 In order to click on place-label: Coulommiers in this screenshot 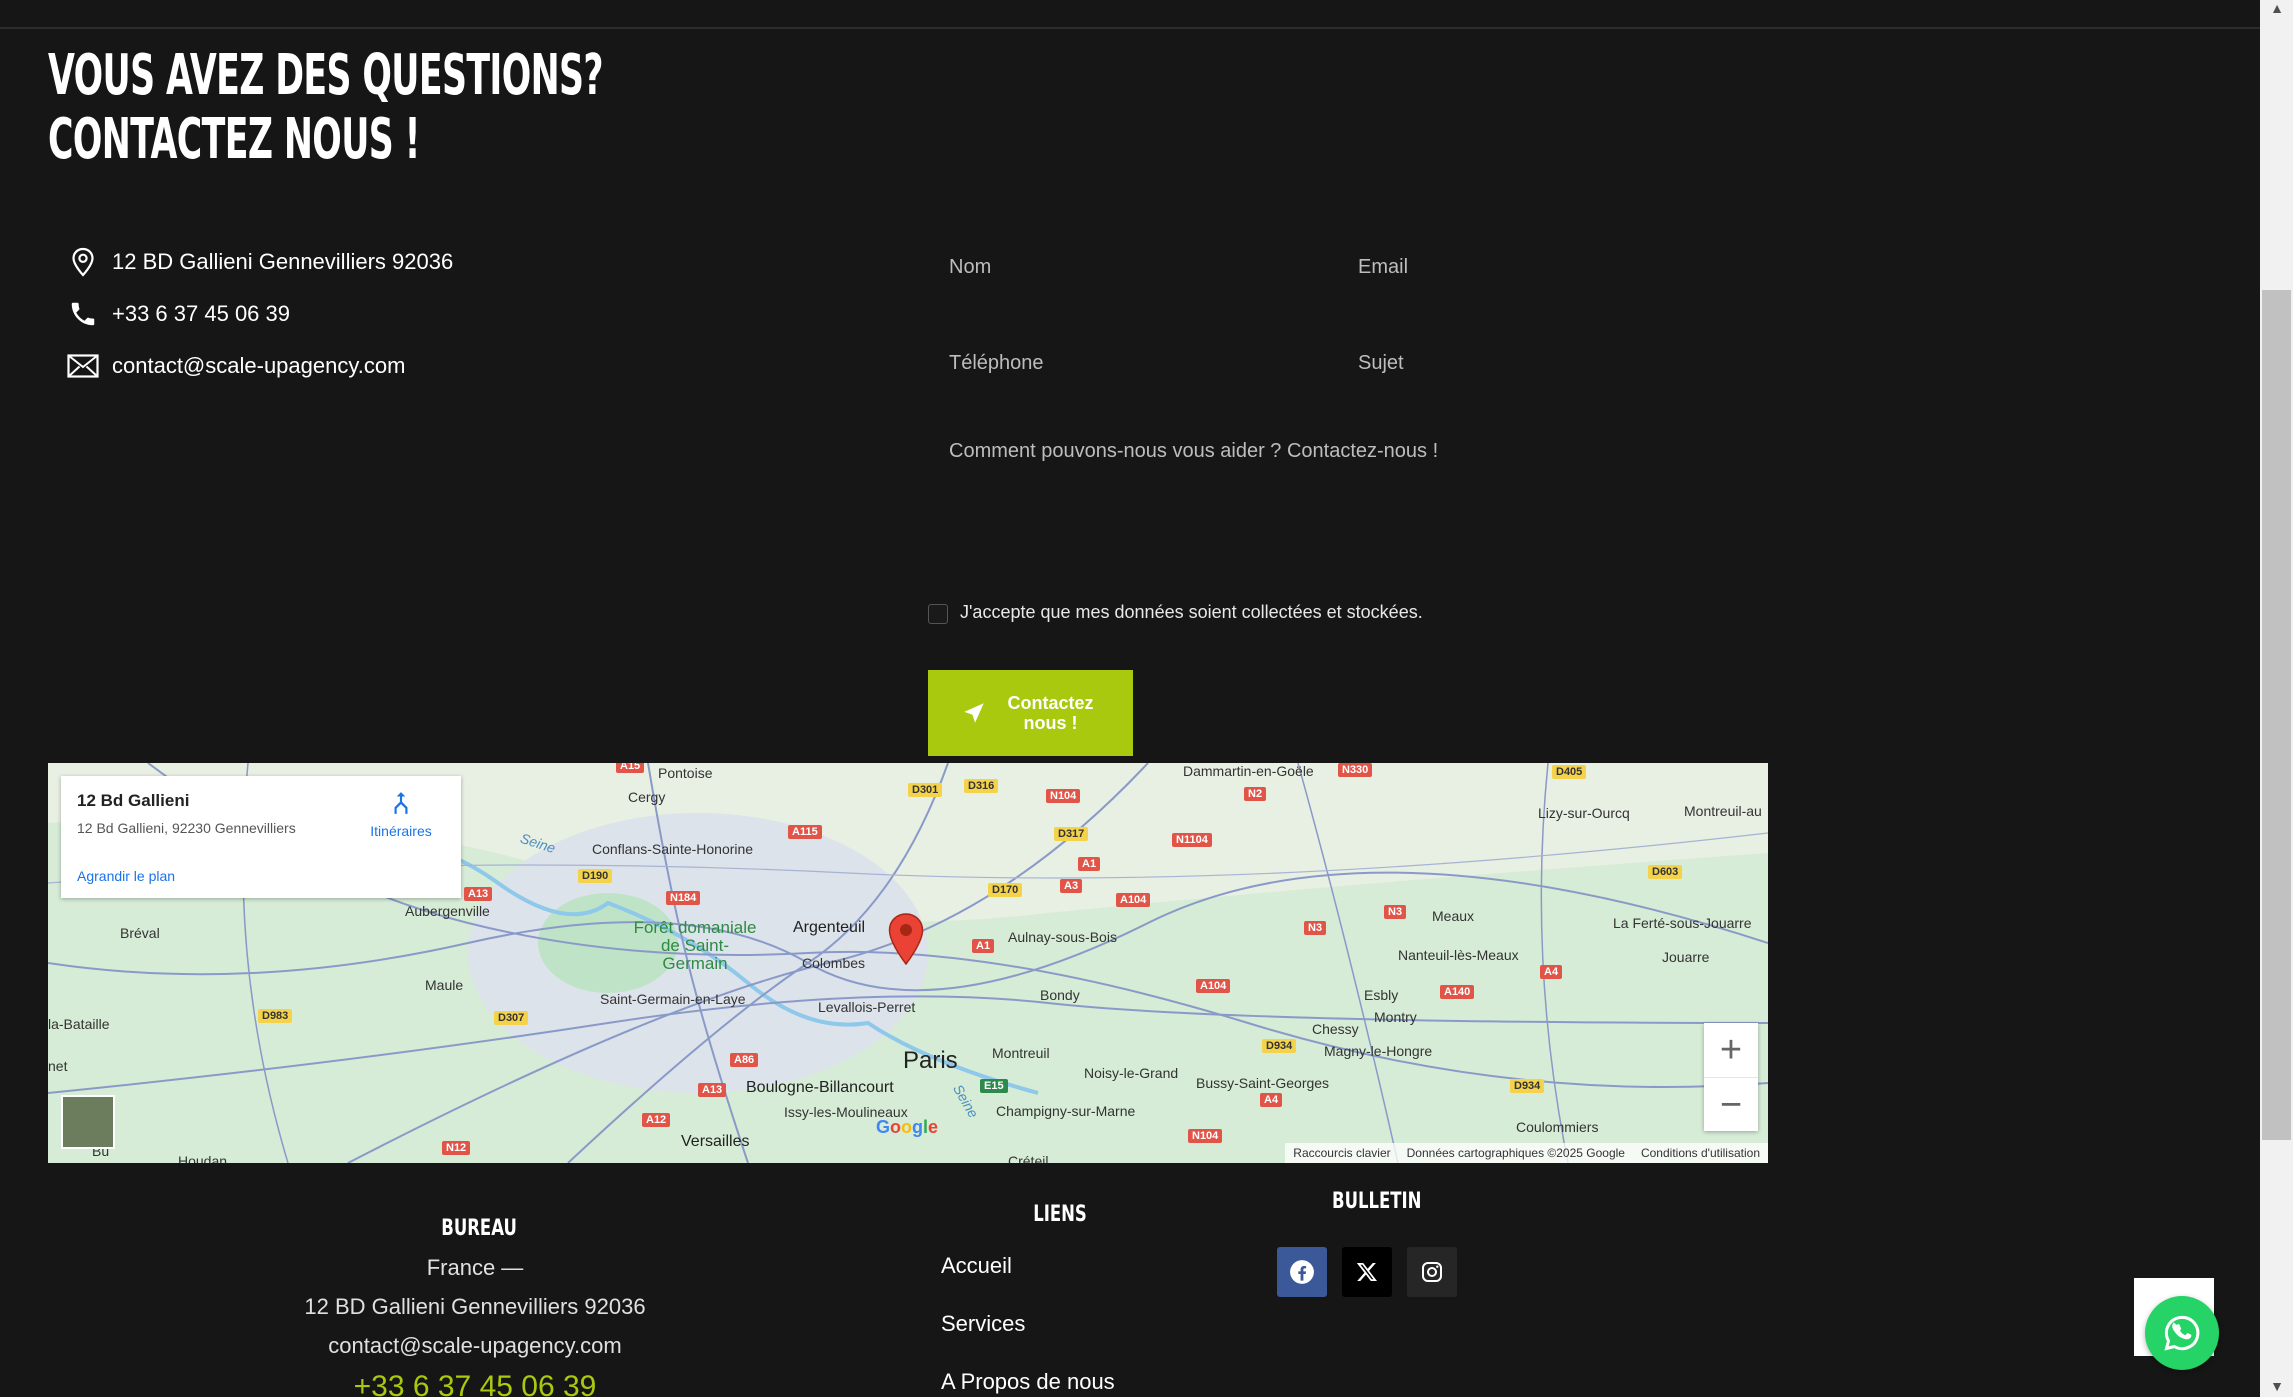, I will do `click(1557, 1127)`.